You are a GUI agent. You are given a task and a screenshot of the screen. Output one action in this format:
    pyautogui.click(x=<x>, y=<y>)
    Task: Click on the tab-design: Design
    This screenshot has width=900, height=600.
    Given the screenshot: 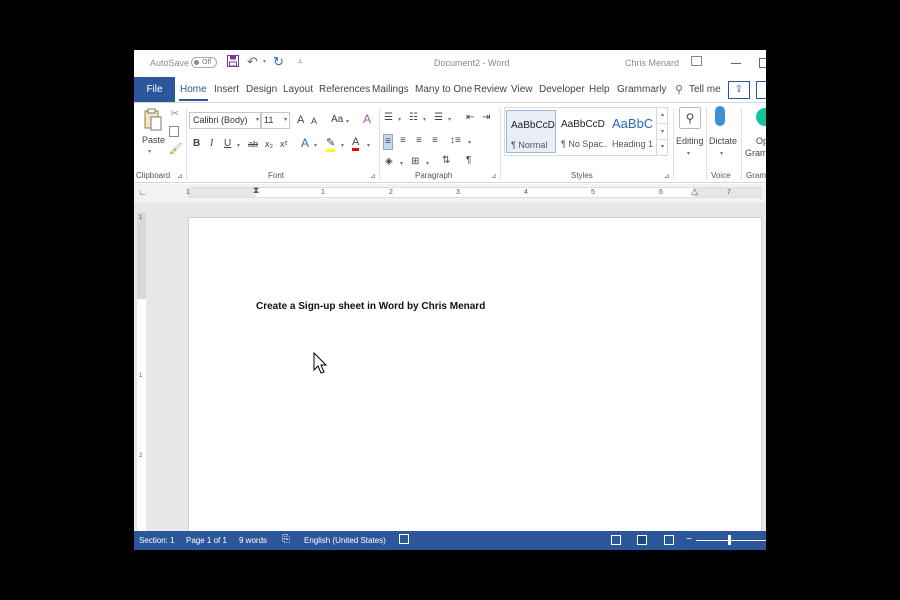 What is the action you would take?
    pyautogui.click(x=261, y=89)
    